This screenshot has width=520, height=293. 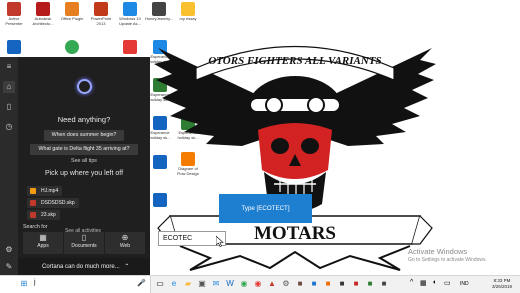 I want to click on banner-top-text: OTORS FIGHTERS ALL VARIANTS, so click(x=294, y=61).